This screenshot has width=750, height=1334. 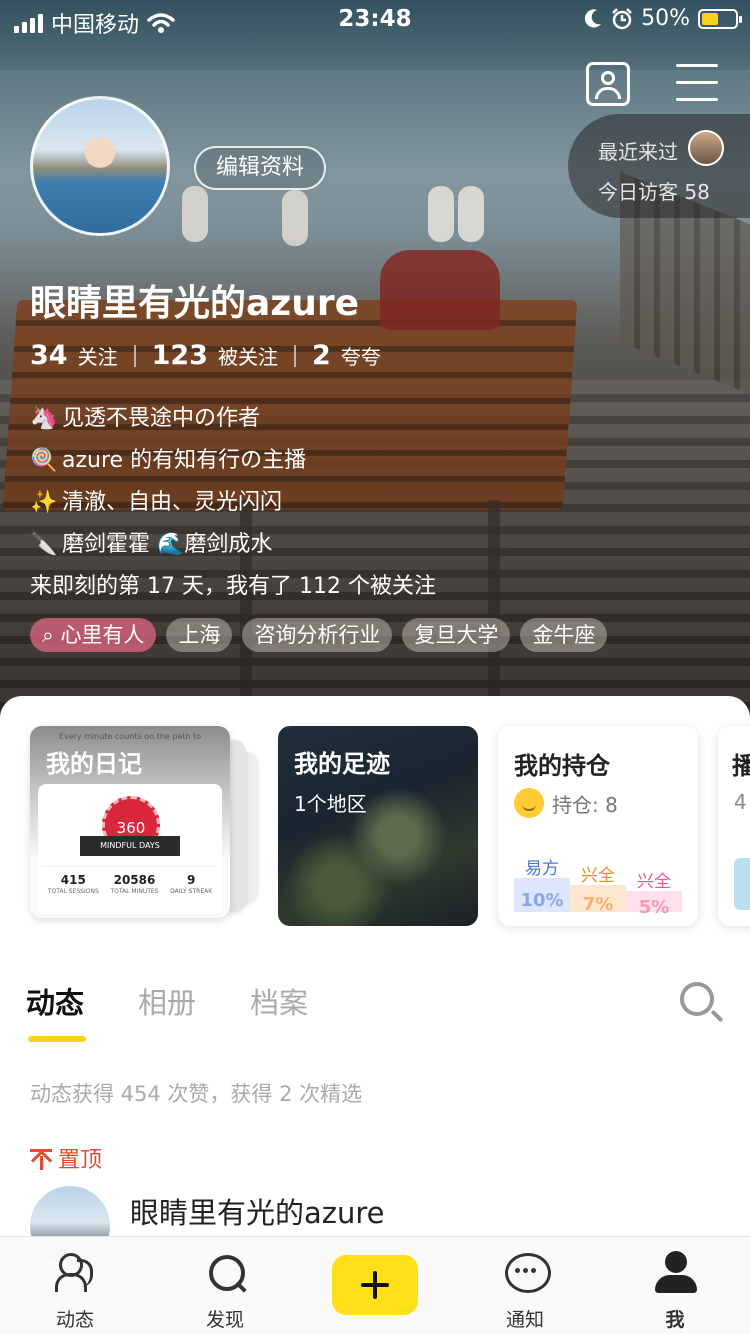 What do you see at coordinates (224, 1320) in the screenshot?
I see `nav-label: 发现` at bounding box center [224, 1320].